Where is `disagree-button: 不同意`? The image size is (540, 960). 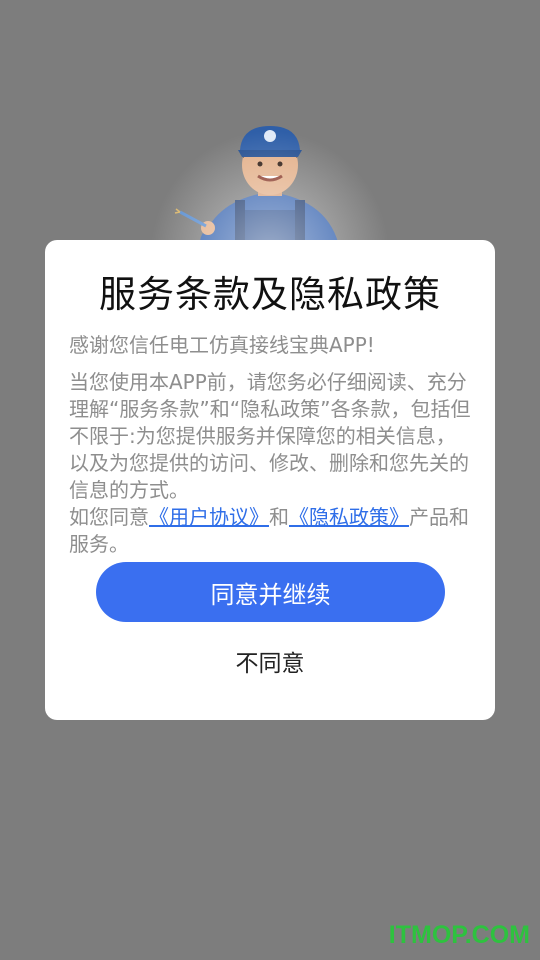 disagree-button: 不同意 is located at coordinates (270, 664).